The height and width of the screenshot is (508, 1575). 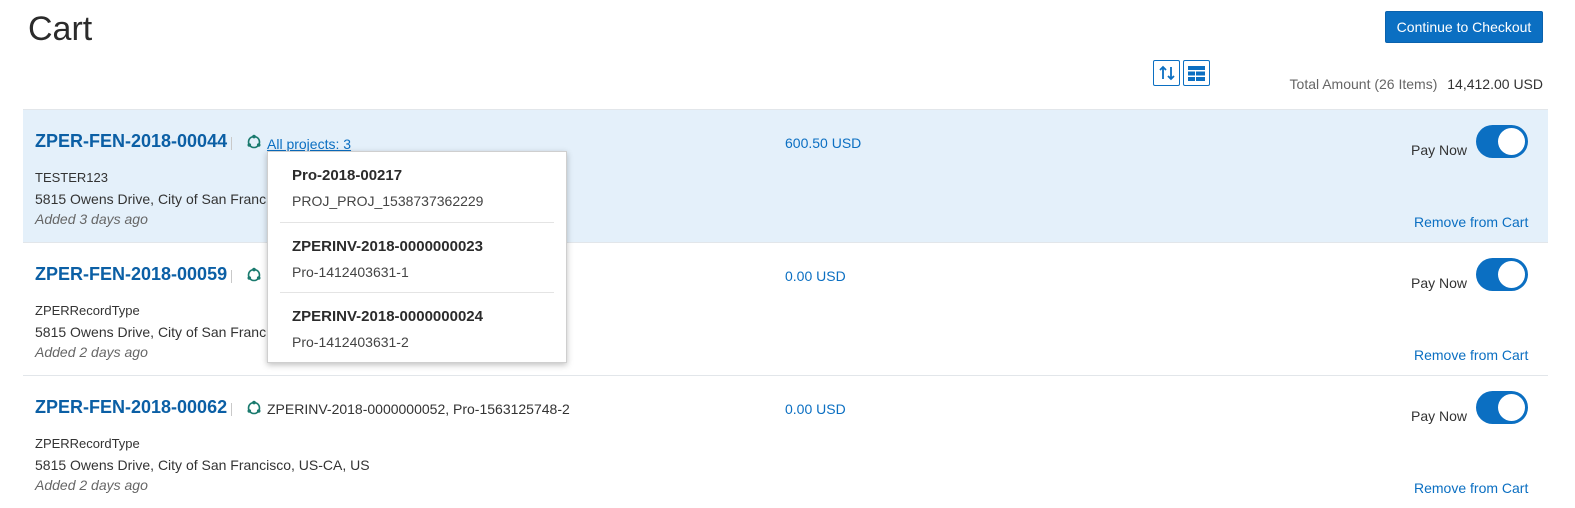 I want to click on popup-project-item: ZPERINV-2018-0000000023 Pro-1412403631-1, so click(x=417, y=257).